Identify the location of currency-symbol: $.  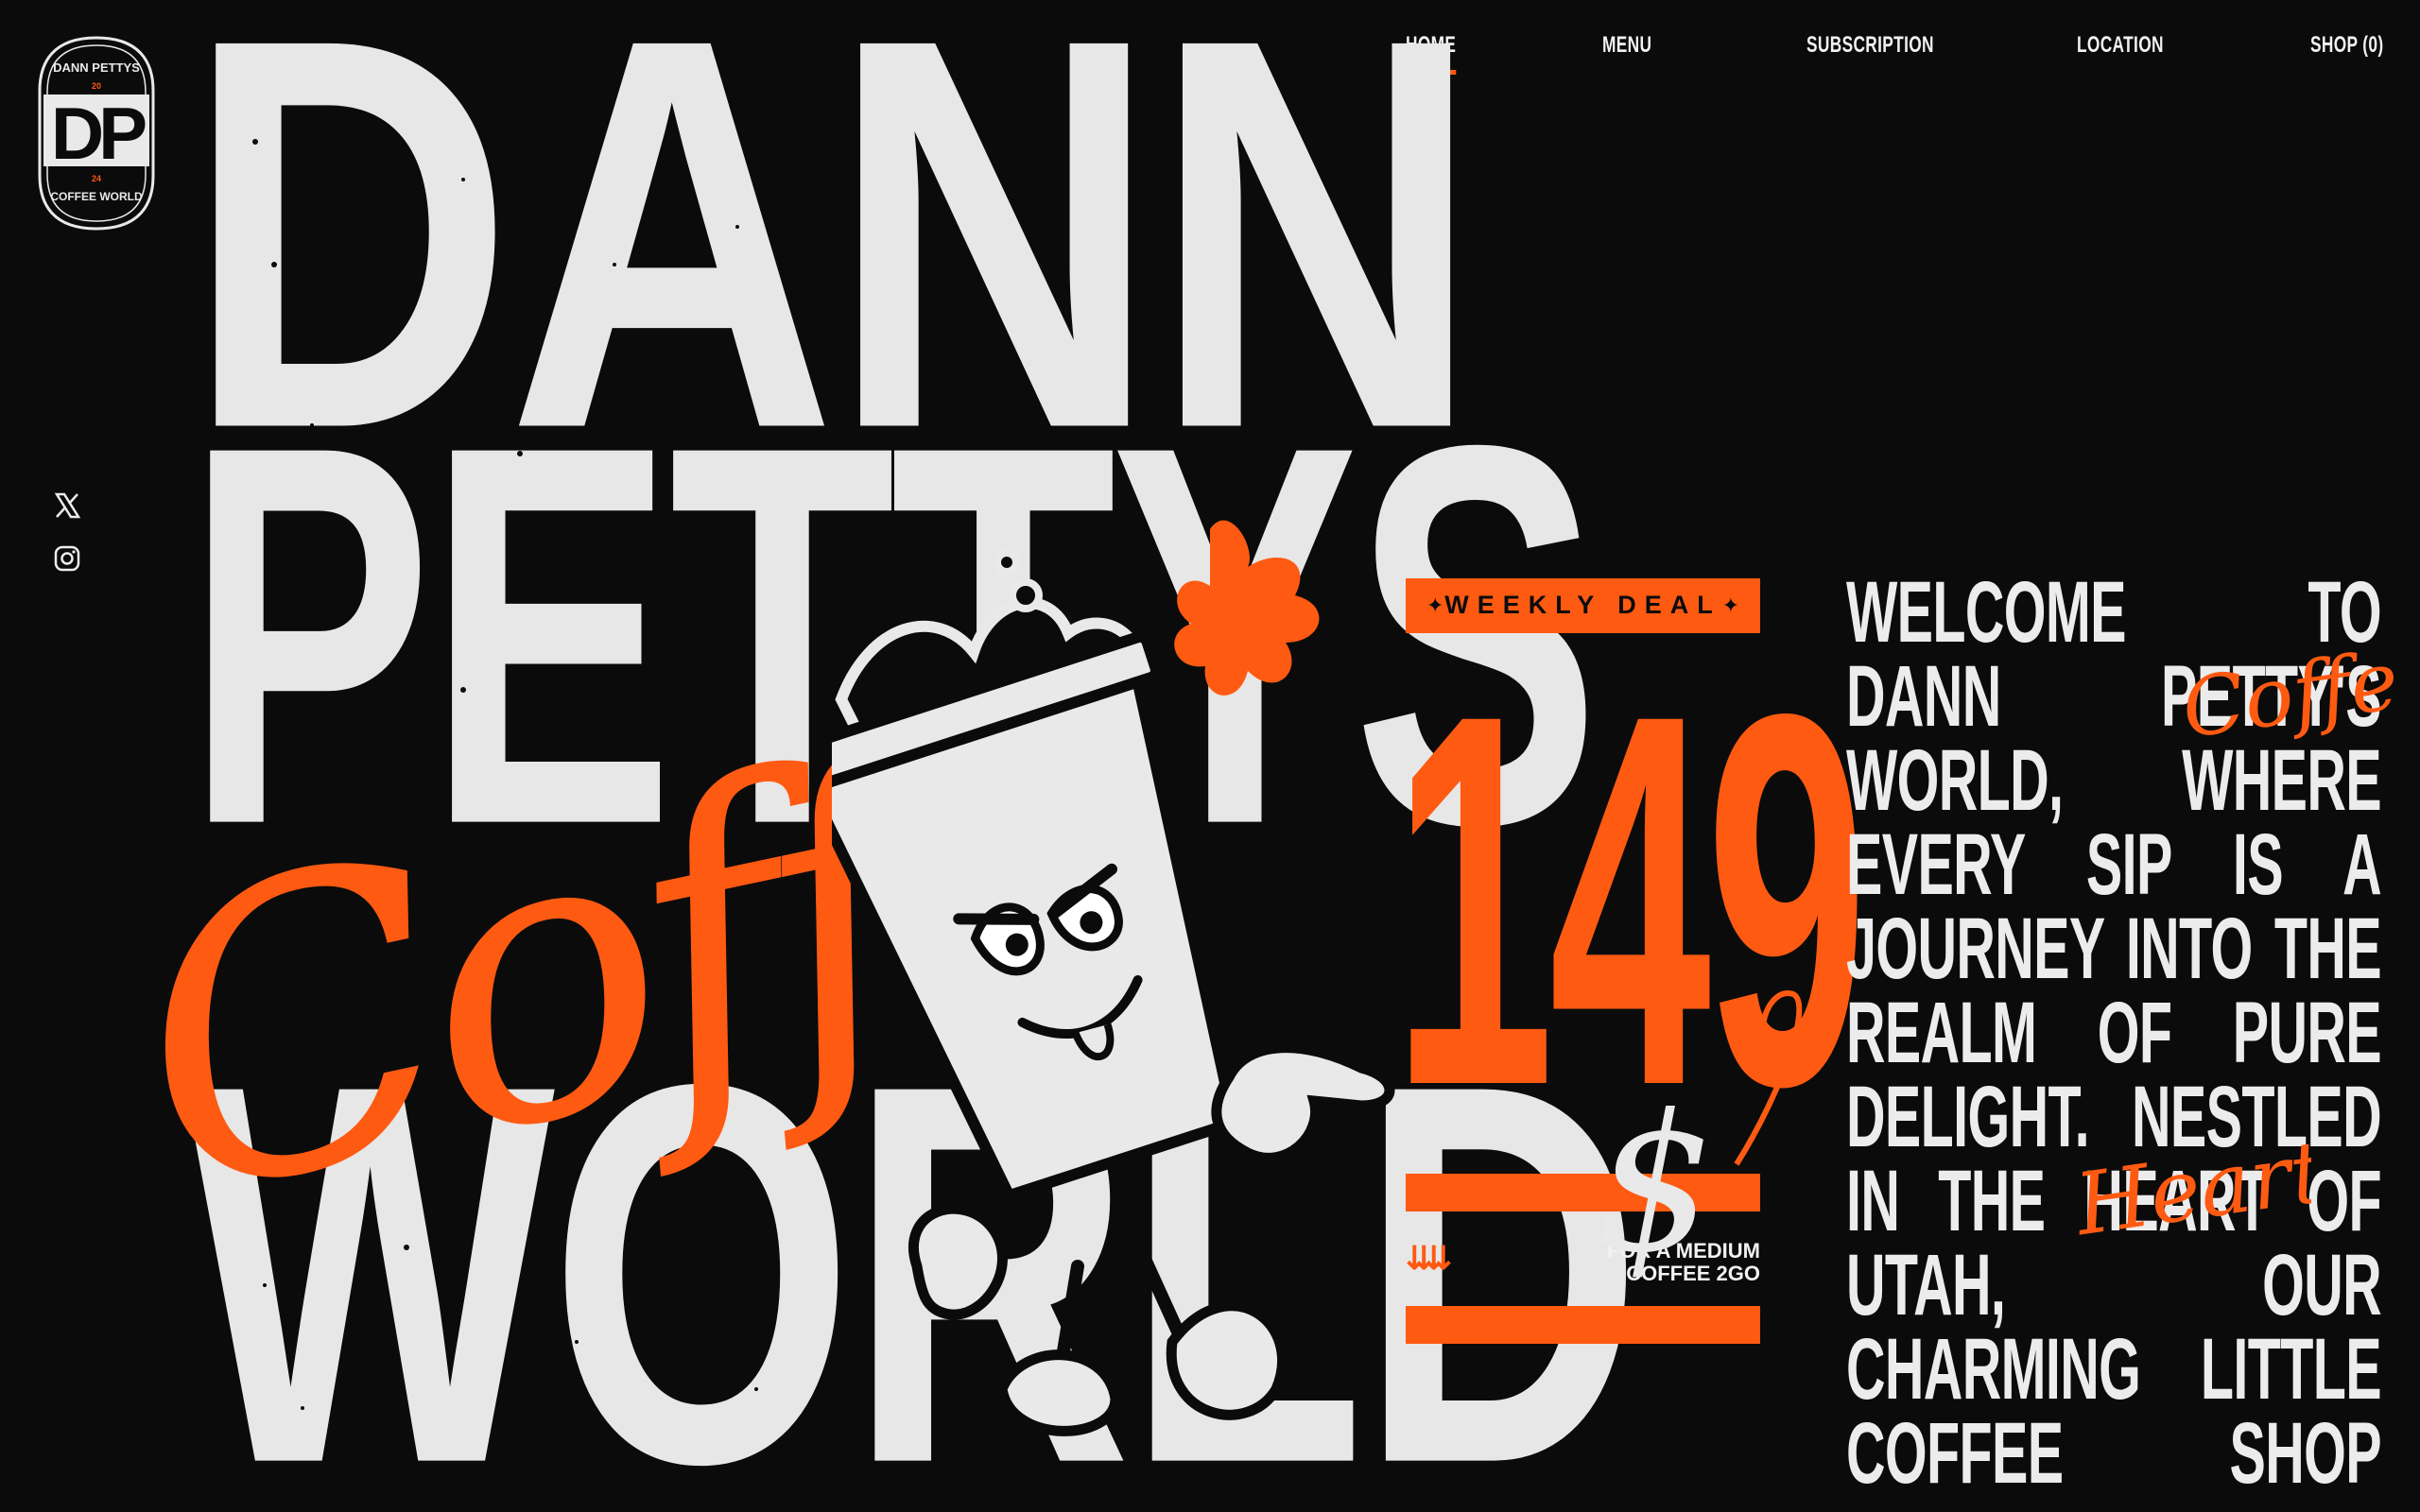
(1655, 1184).